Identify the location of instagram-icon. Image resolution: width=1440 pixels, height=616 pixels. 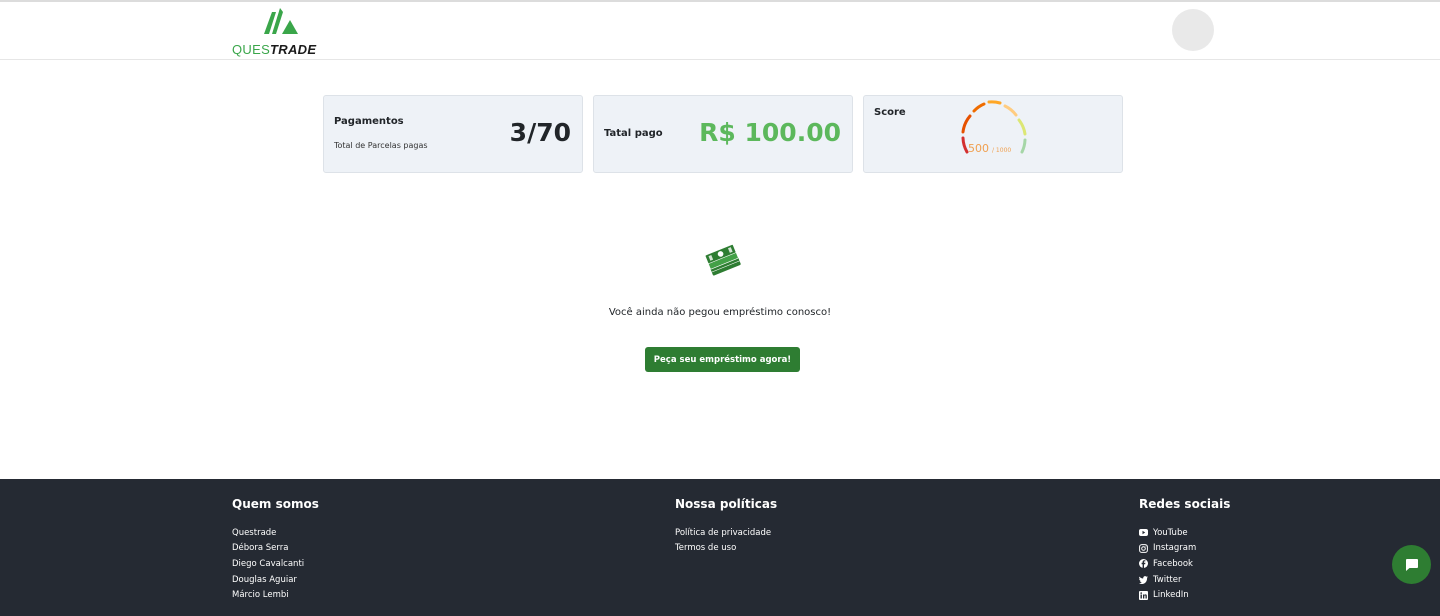
(1143, 548).